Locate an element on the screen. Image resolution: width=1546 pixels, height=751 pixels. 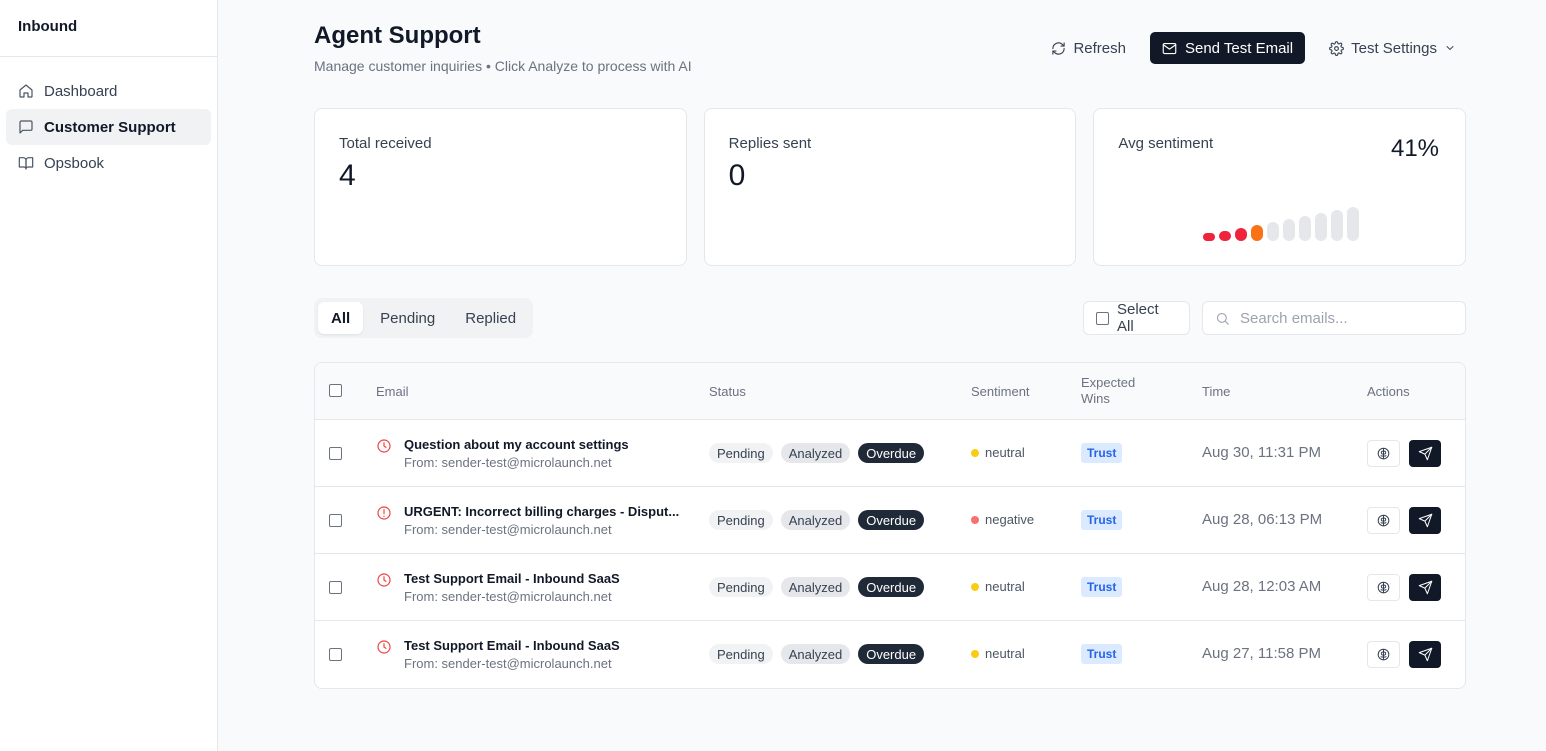
email-time: Aug 28, 06:13 PM is located at coordinates (1262, 519).